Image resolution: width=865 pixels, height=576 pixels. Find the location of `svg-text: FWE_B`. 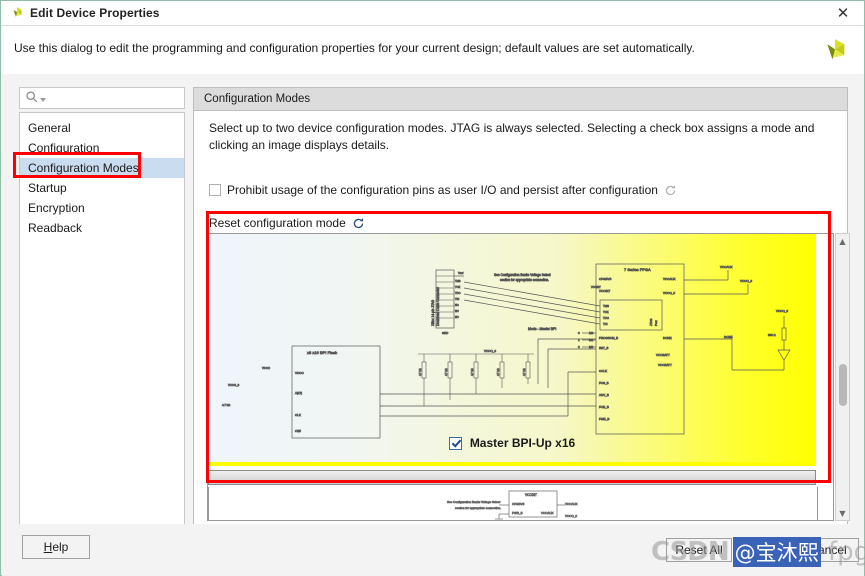

svg-text: FWE_B is located at coordinates (604, 419).